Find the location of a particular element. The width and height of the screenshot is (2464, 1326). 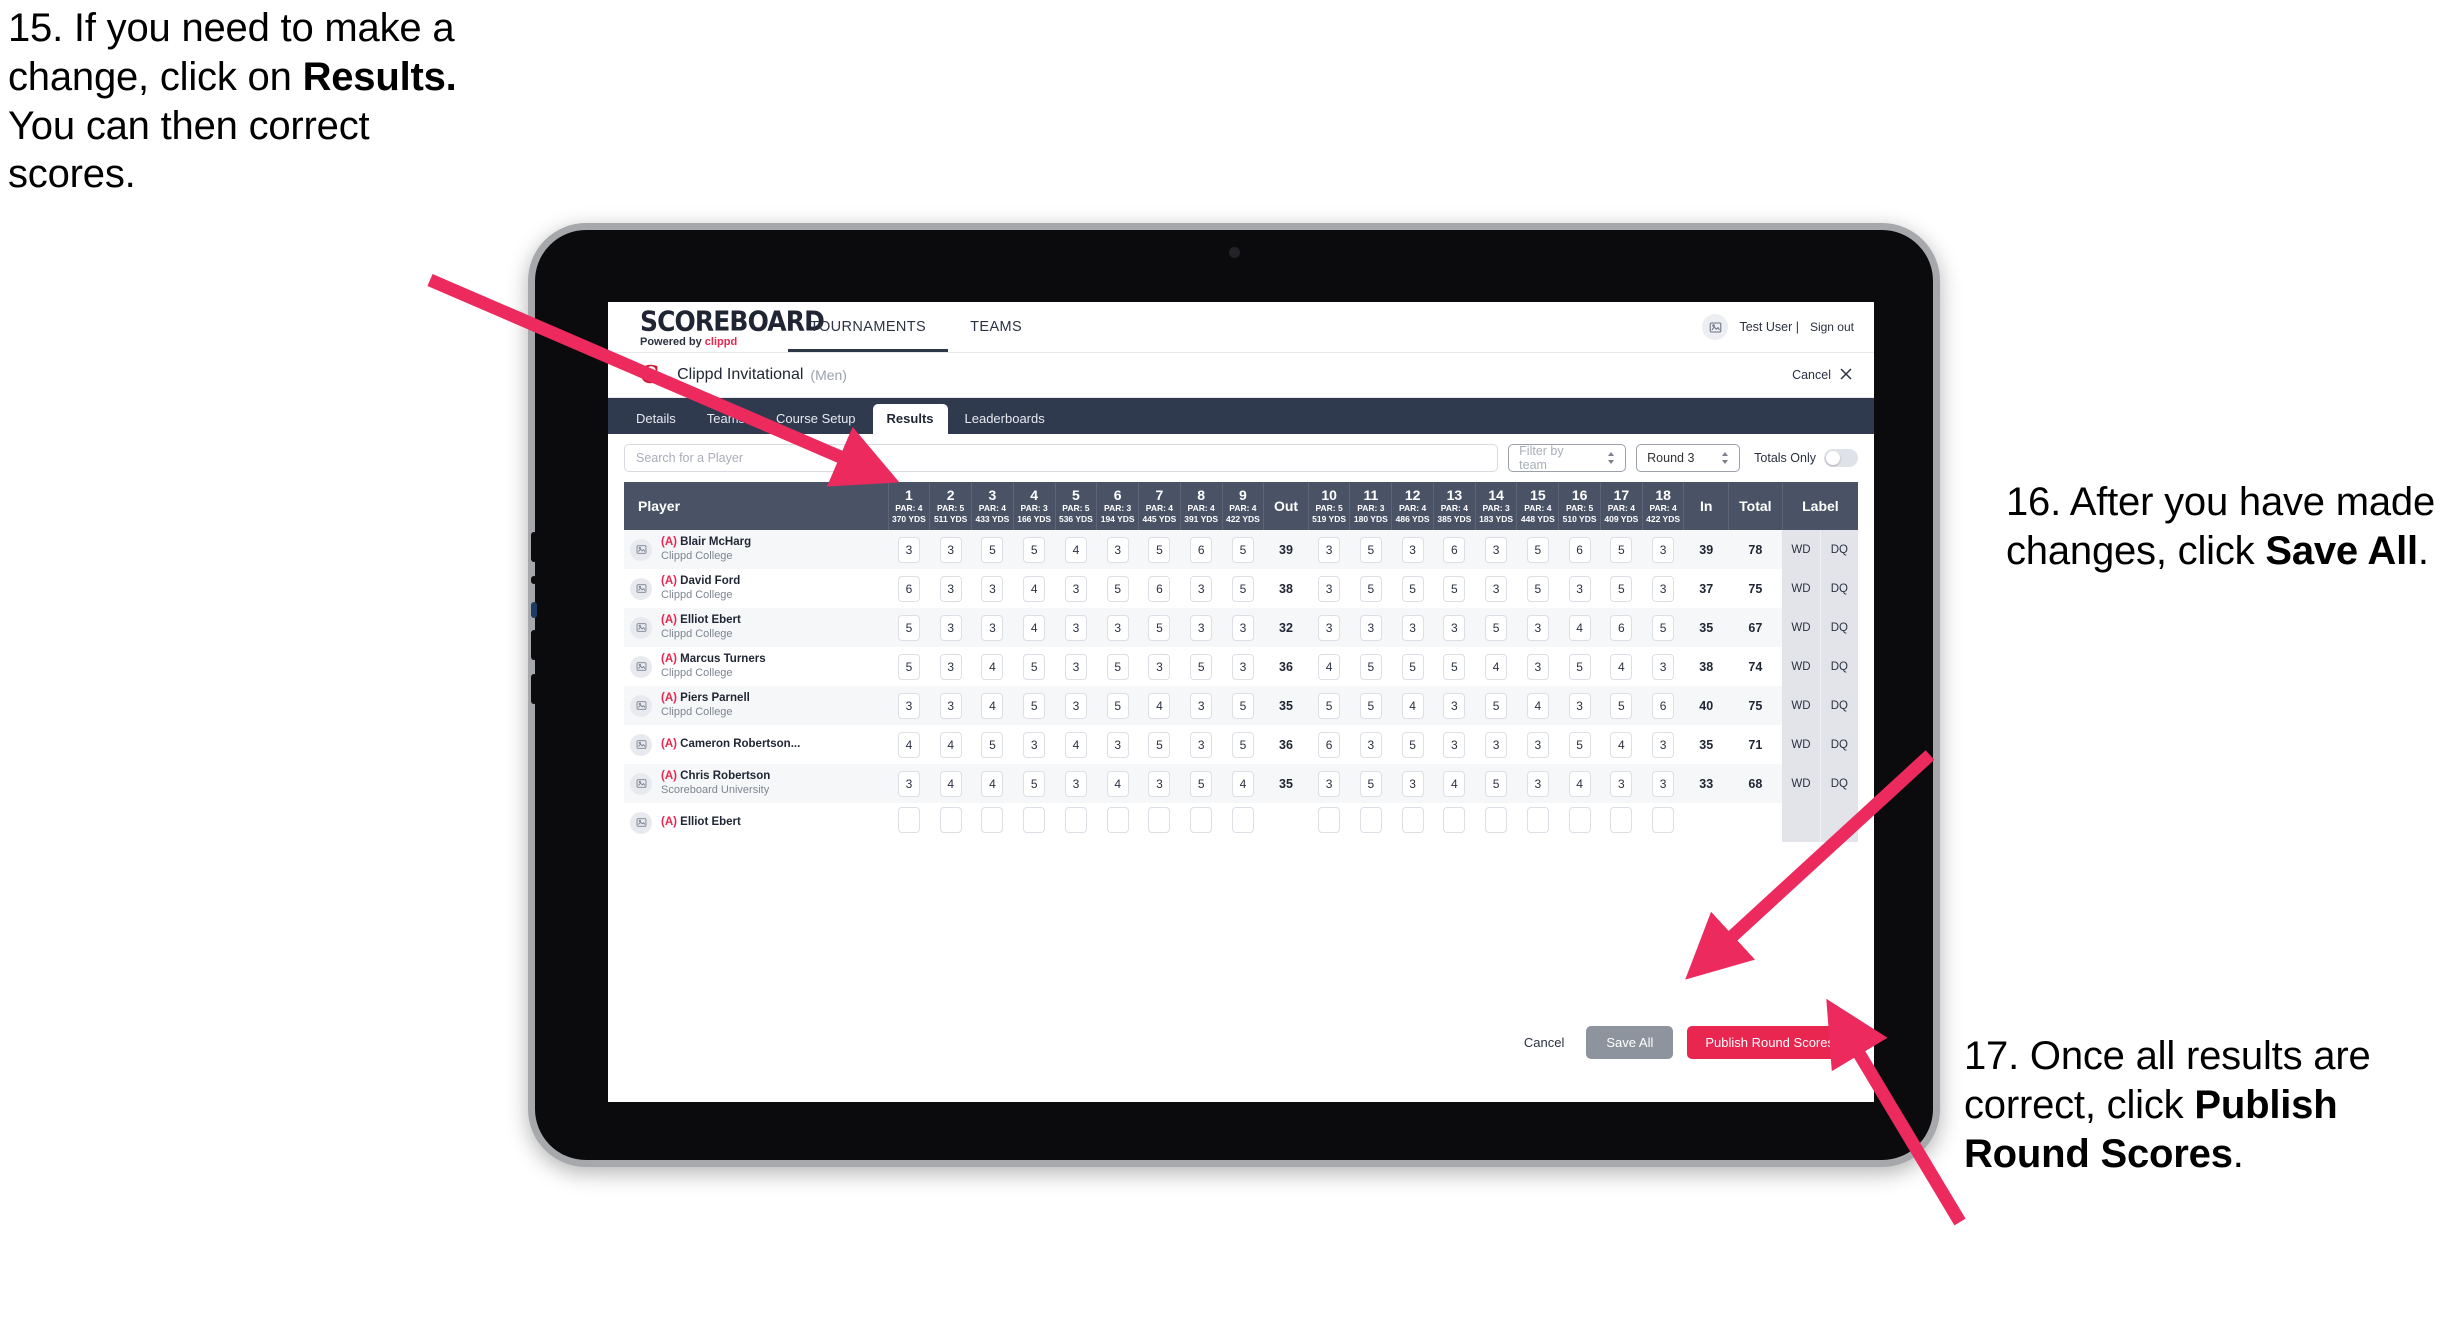

search-input is located at coordinates (1061, 458).